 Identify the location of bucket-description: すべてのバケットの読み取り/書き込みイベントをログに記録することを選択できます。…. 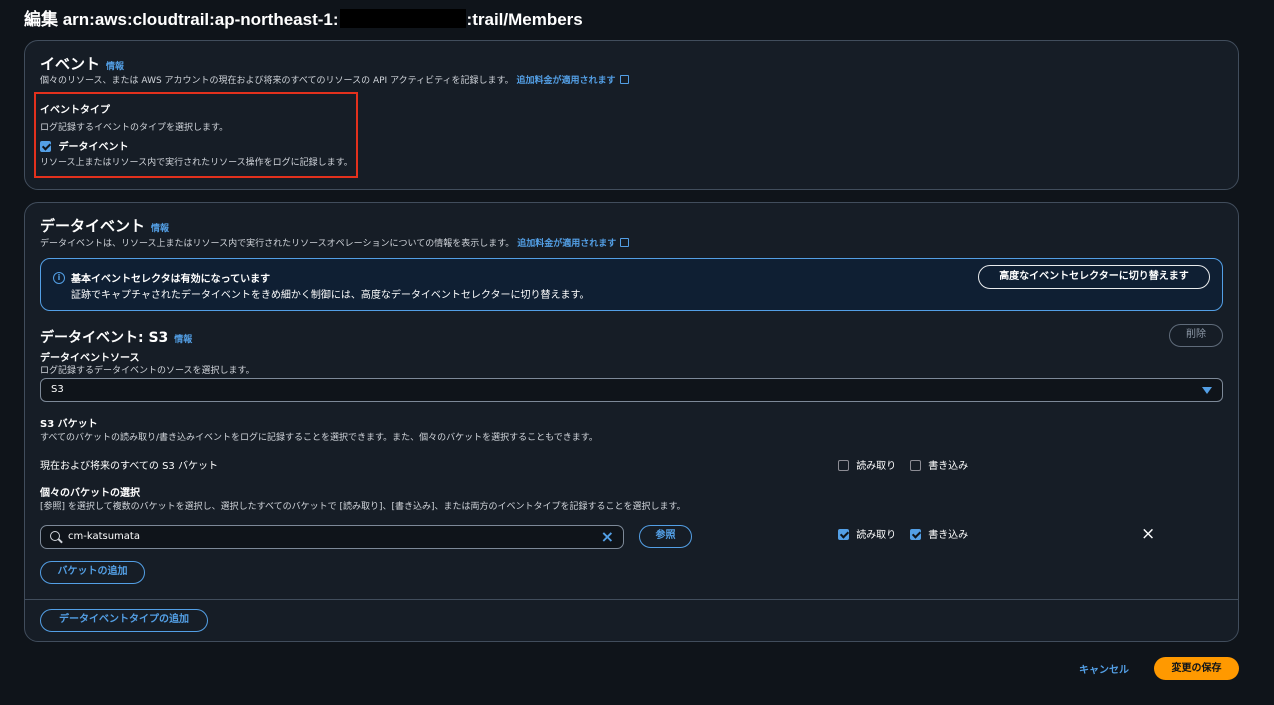
(319, 438).